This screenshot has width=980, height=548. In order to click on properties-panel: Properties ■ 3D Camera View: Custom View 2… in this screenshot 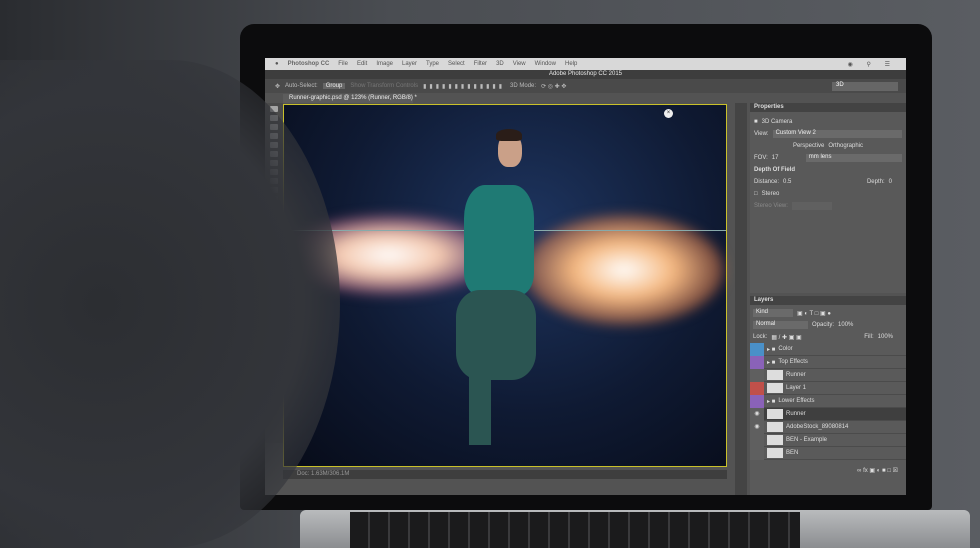, I will do `click(828, 198)`.